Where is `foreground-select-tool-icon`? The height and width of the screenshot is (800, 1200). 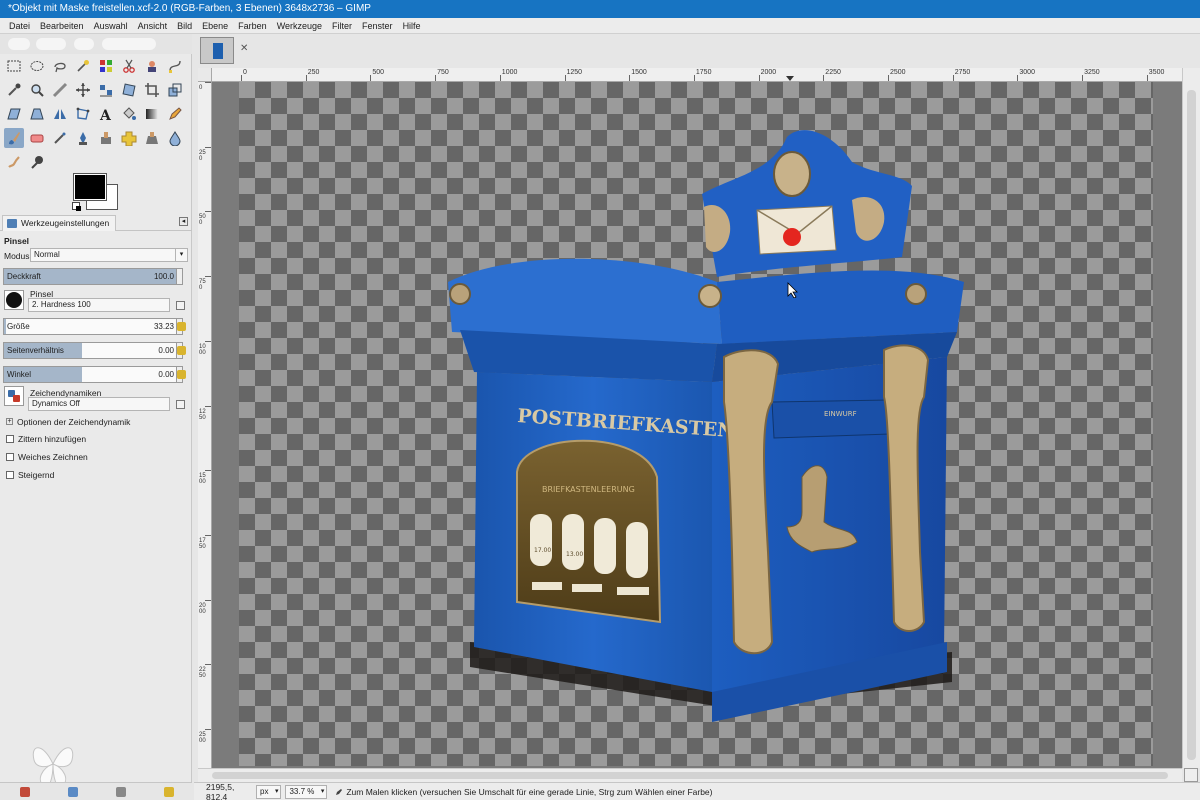 foreground-select-tool-icon is located at coordinates (152, 66).